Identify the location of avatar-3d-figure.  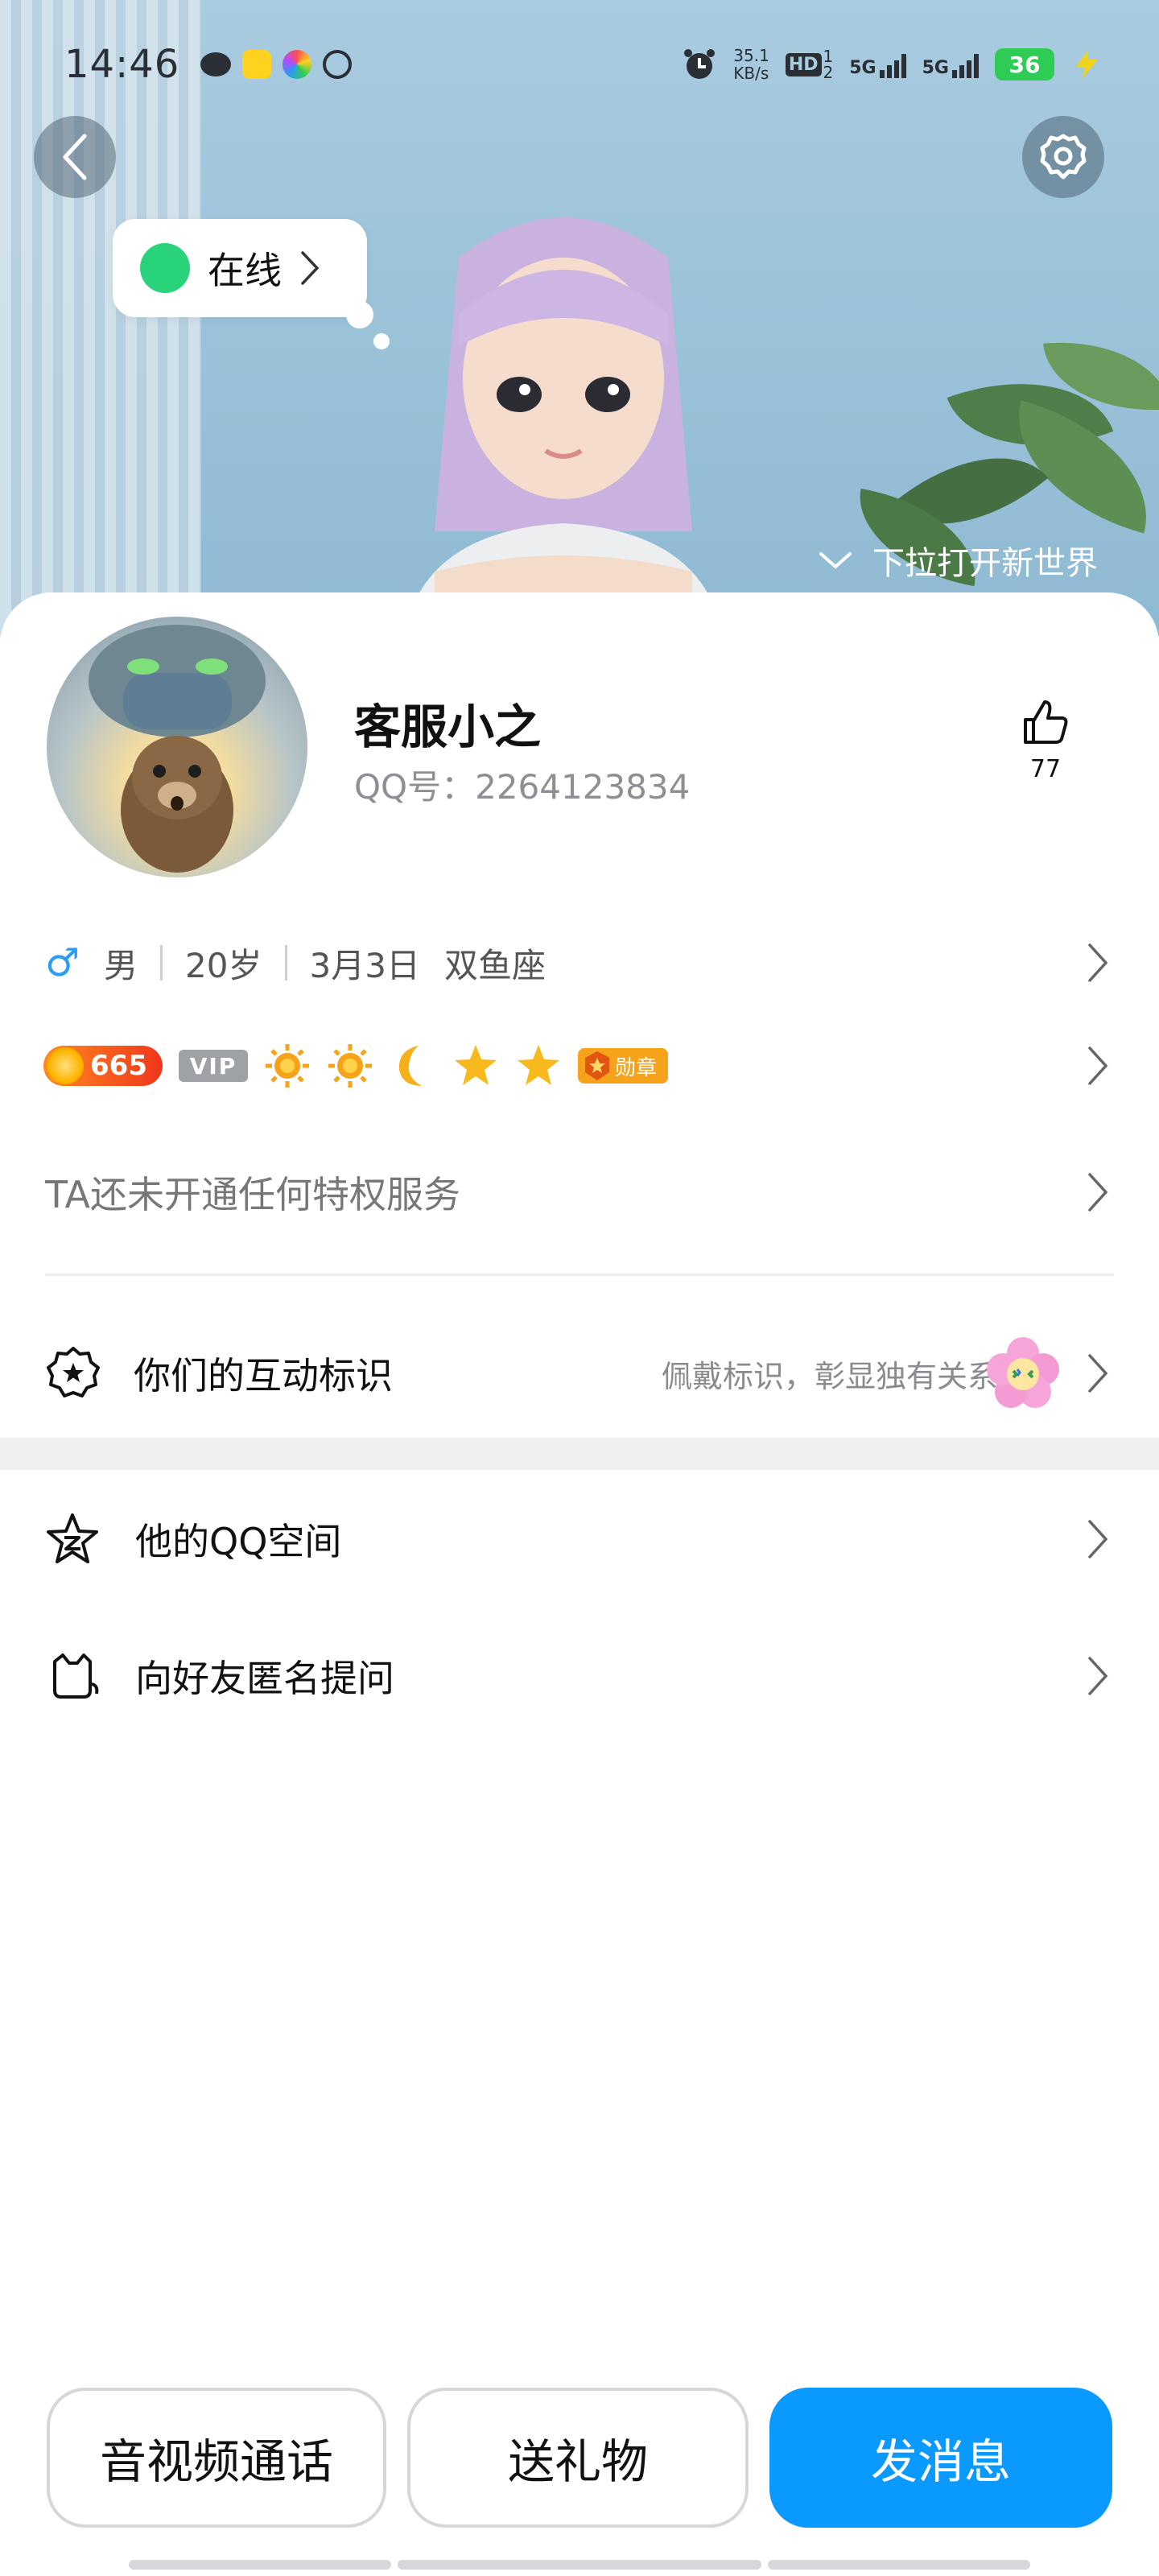
(563, 414).